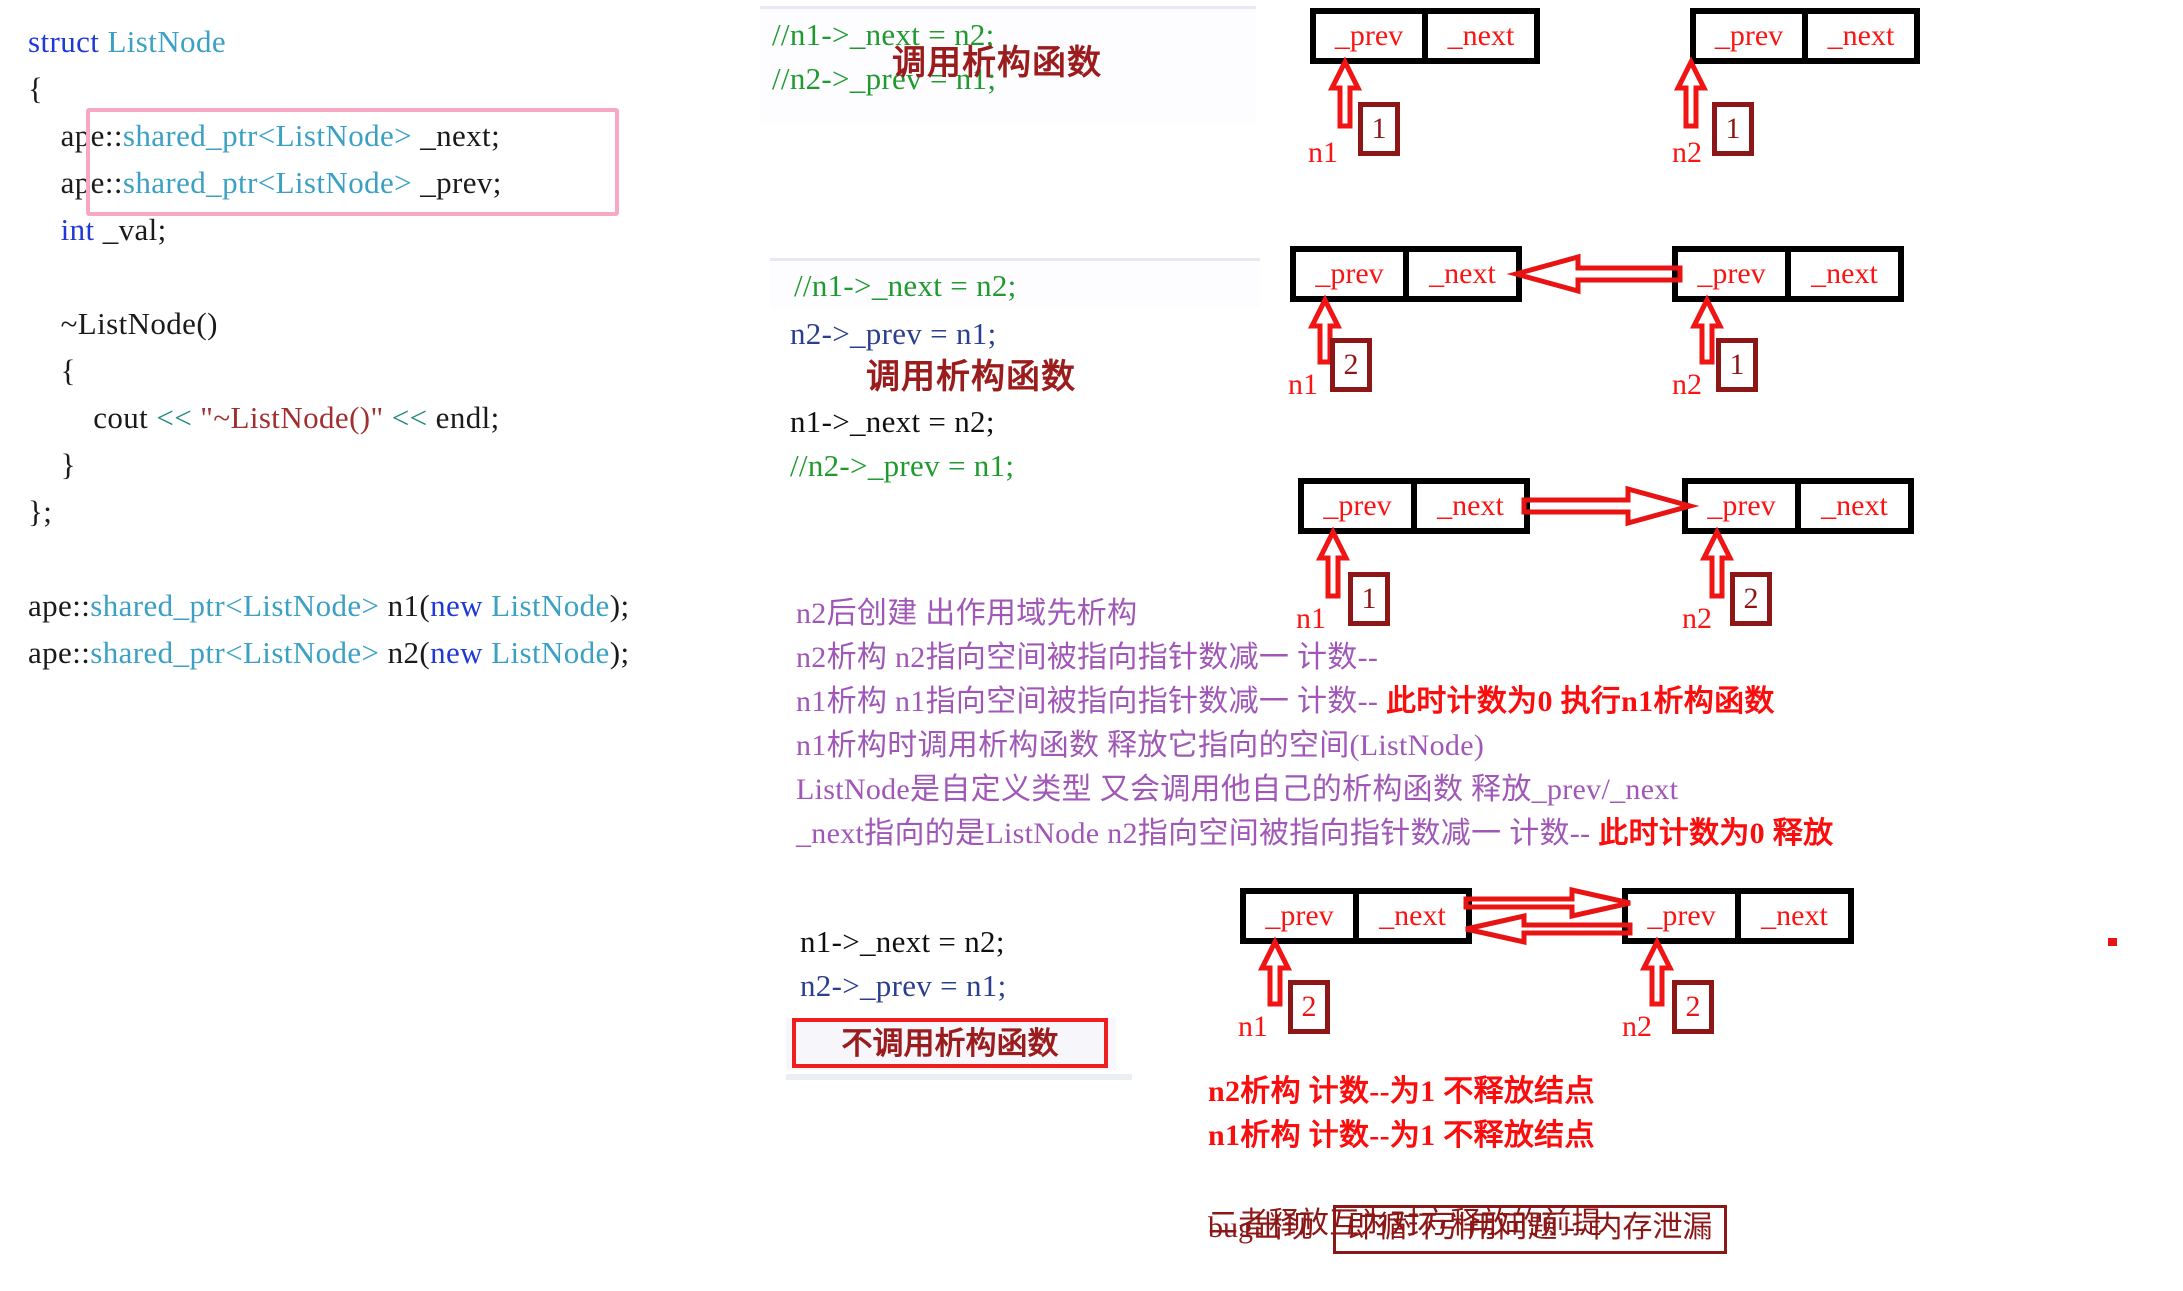 This screenshot has width=2183, height=1291. I want to click on purple-note-line: n1析构 n1指向空间被指向指针数减一 计数-- 此时计数为0 执行n1析构函数, so click(1486, 702).